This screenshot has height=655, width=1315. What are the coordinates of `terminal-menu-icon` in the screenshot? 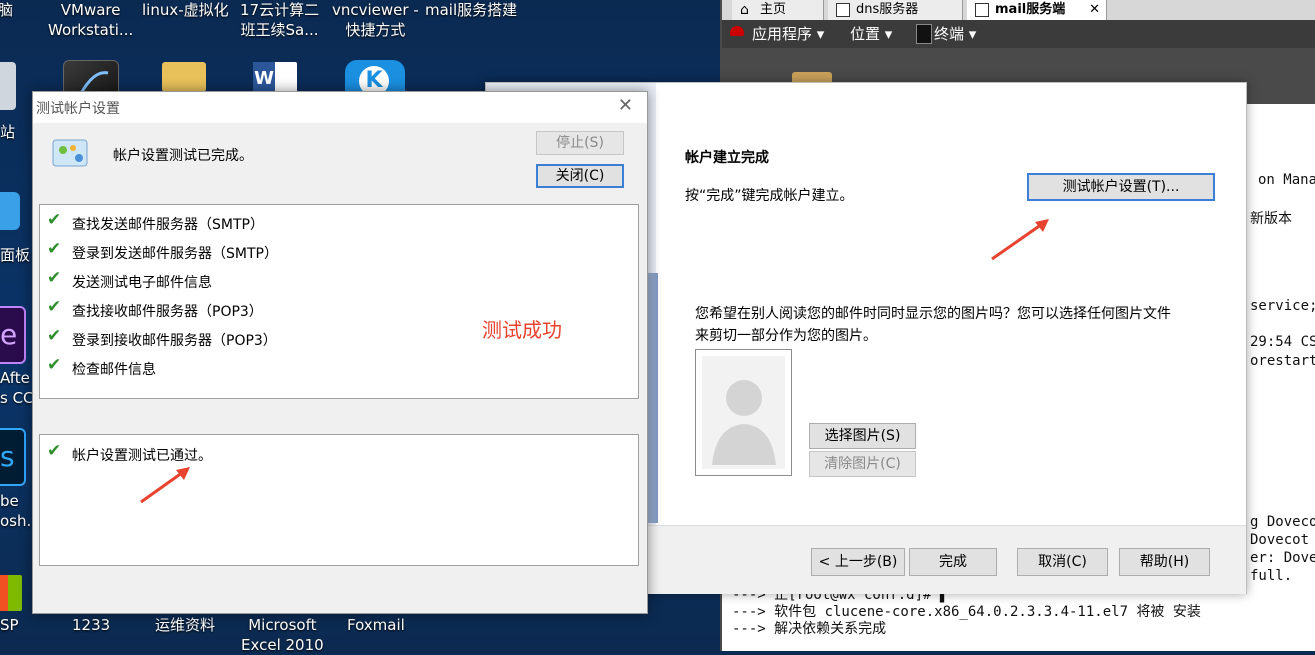 It's located at (924, 34).